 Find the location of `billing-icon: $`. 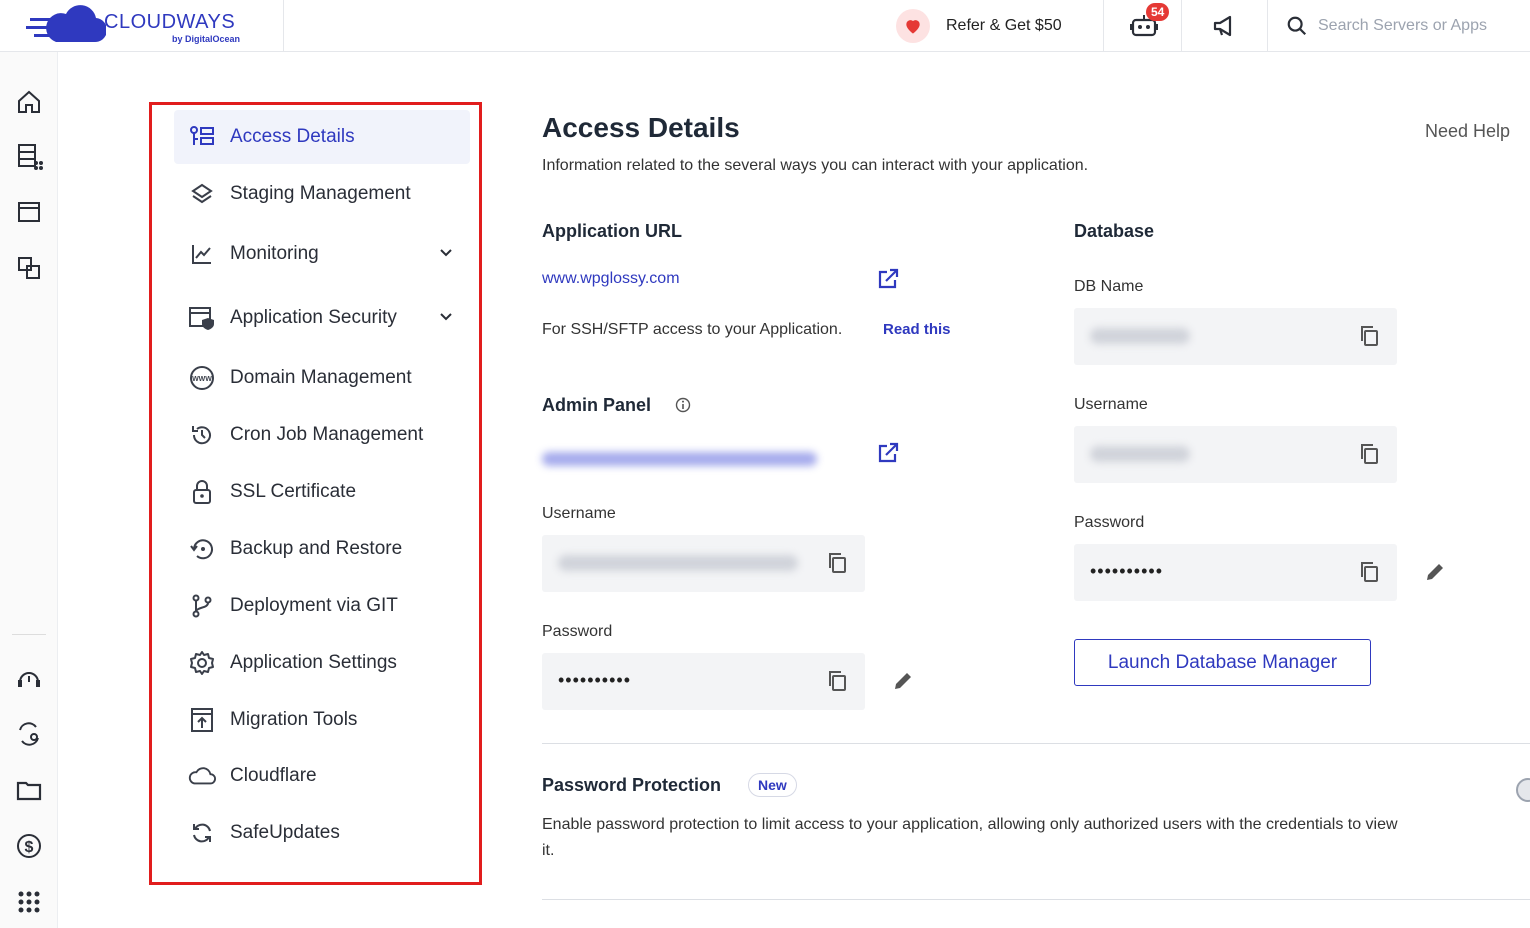

billing-icon: $ is located at coordinates (29, 846).